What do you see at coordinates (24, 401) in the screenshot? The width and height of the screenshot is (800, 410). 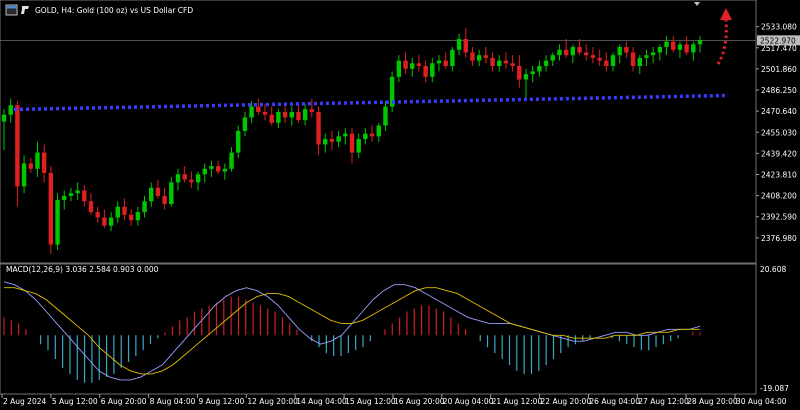 I see `time-label: 2 Aug 2024` at bounding box center [24, 401].